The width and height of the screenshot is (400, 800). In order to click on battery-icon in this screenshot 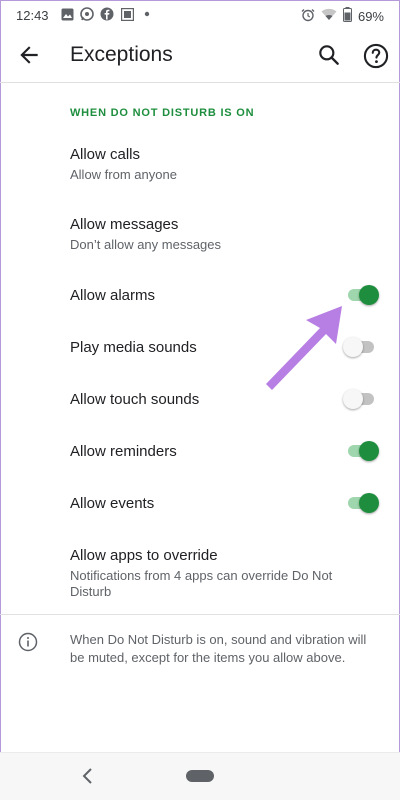, I will do `click(347, 16)`.